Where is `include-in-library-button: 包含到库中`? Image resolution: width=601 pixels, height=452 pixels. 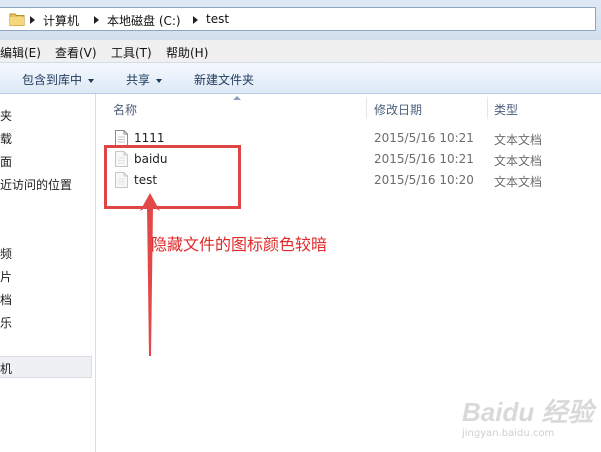
include-in-library-button: 包含到库中 is located at coordinates (58, 79).